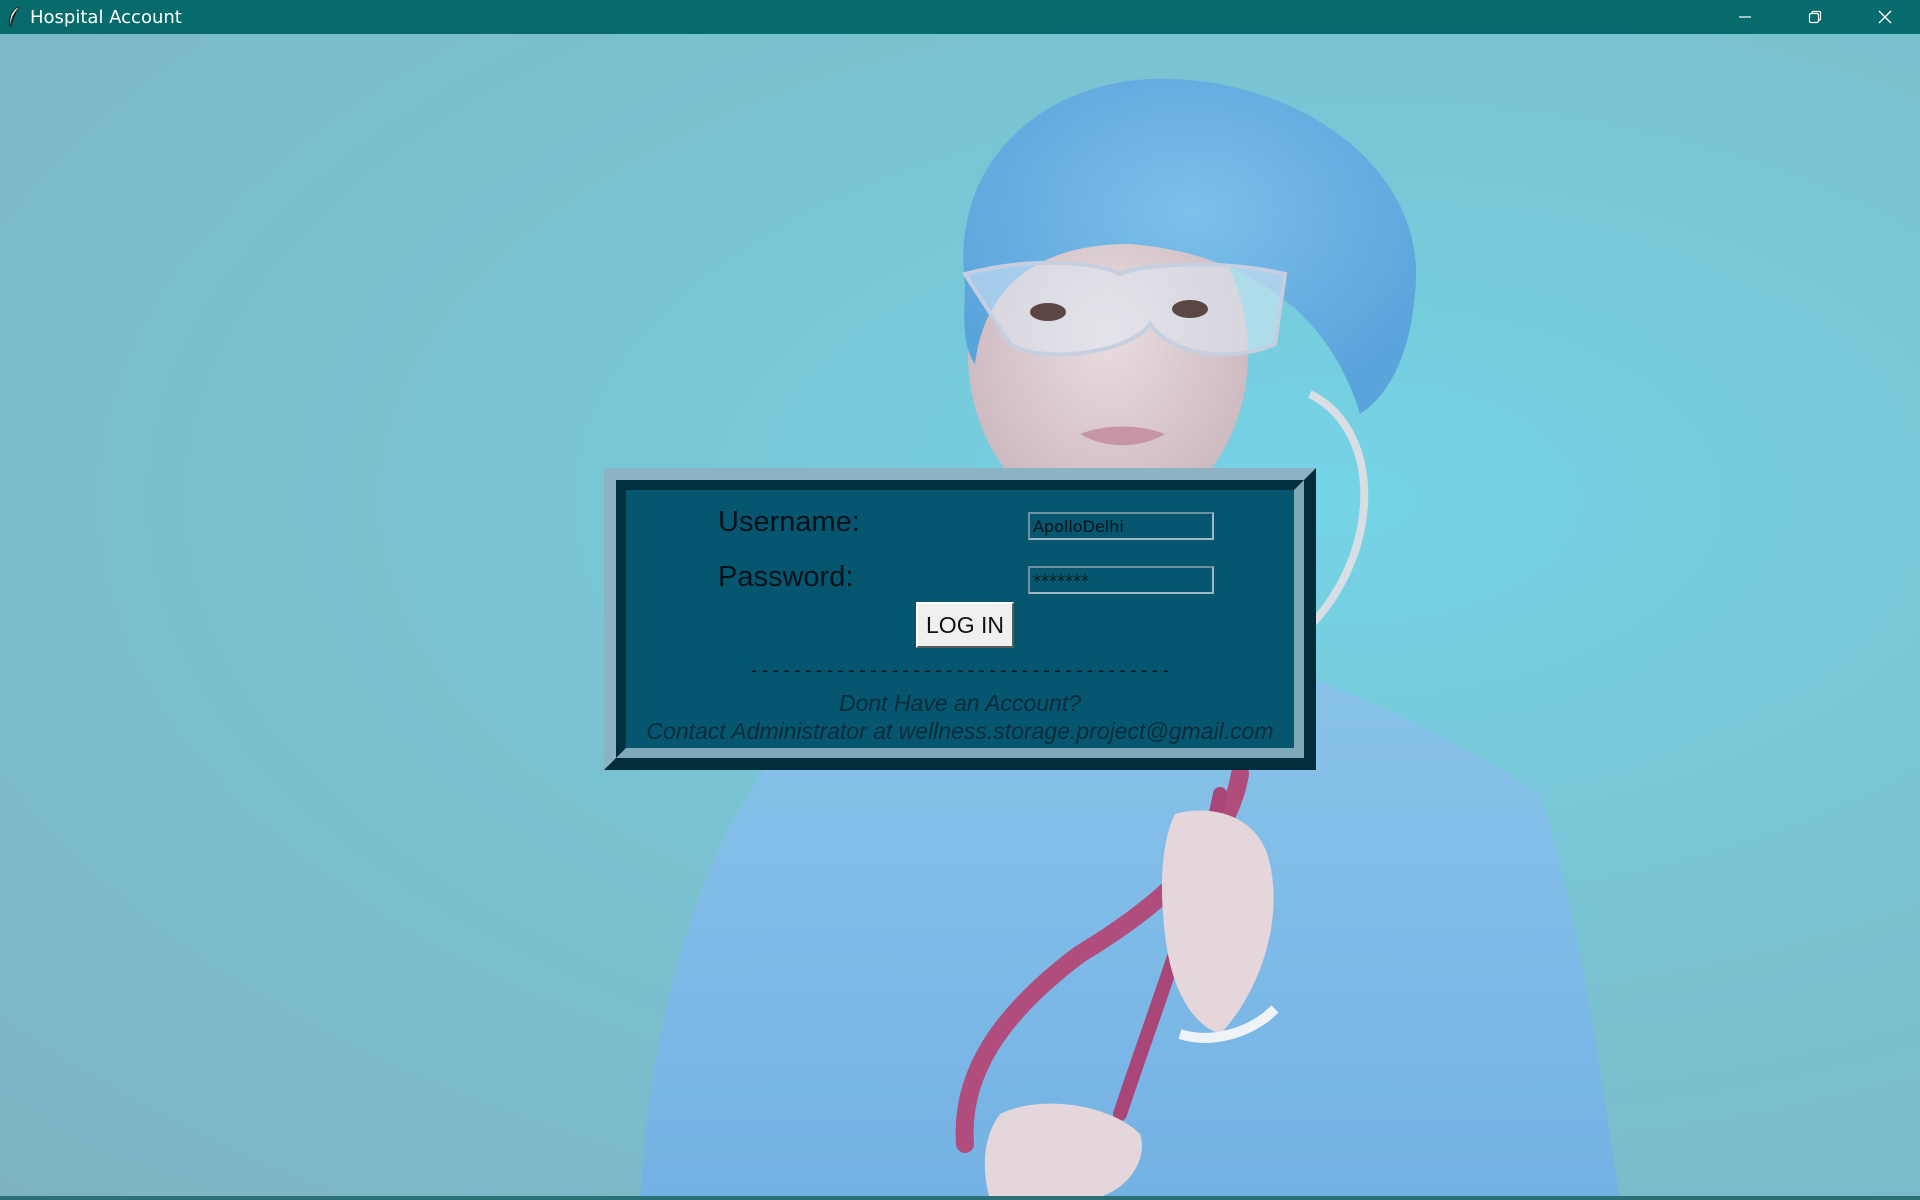  I want to click on restore-button, so click(1815, 17).